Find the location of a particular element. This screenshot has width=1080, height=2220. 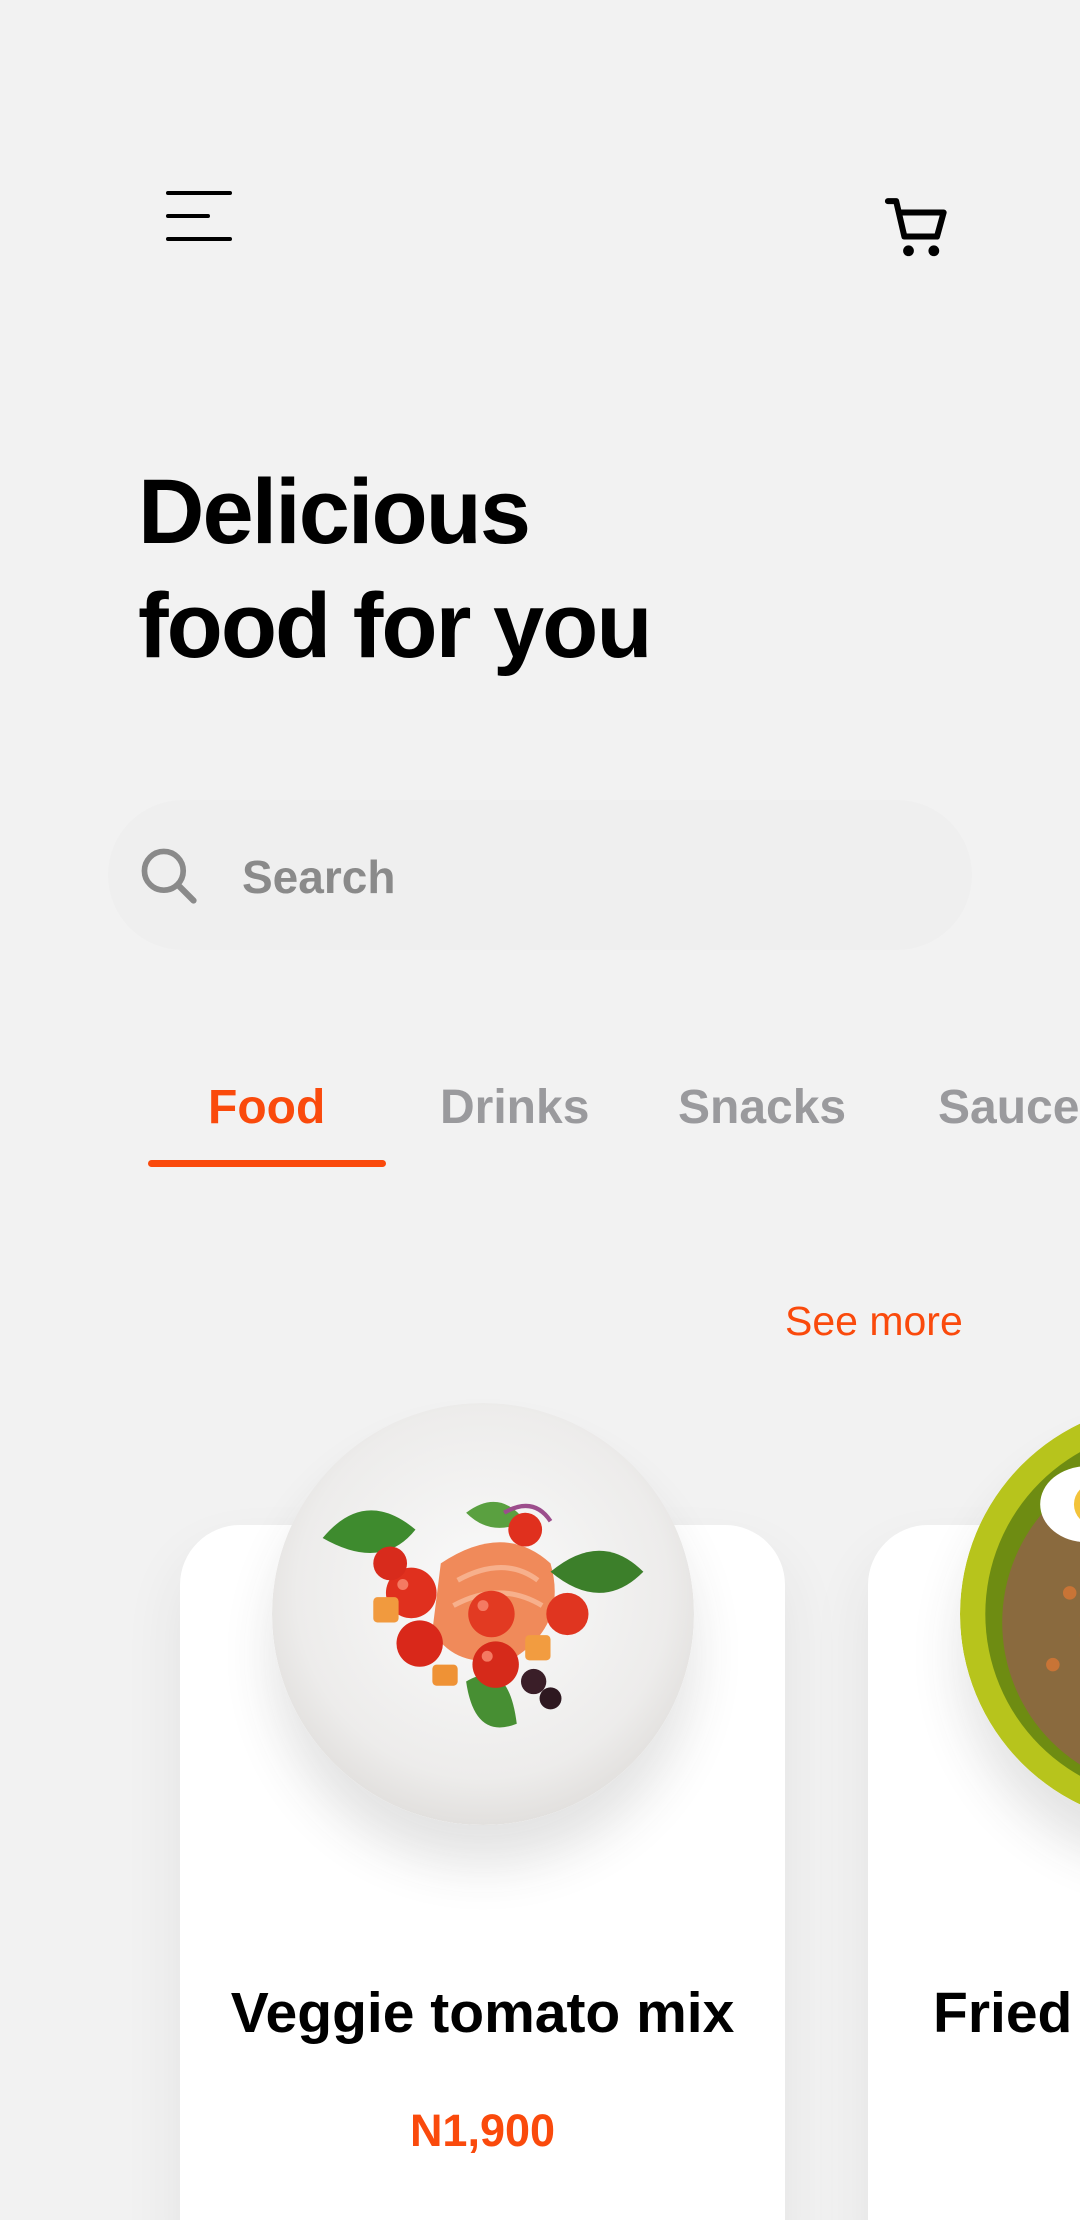

cart-icon is located at coordinates (918, 228).